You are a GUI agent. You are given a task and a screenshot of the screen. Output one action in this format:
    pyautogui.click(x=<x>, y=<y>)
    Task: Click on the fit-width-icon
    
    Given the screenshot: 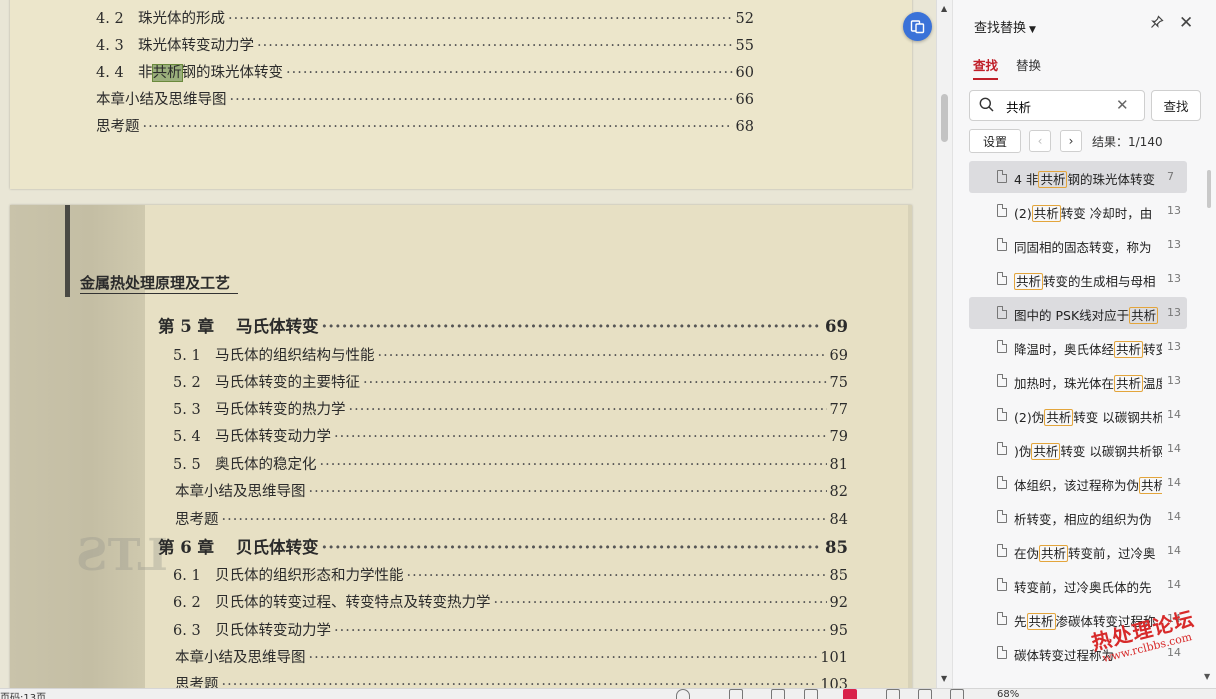 What is the action you would take?
    pyautogui.click(x=925, y=694)
    